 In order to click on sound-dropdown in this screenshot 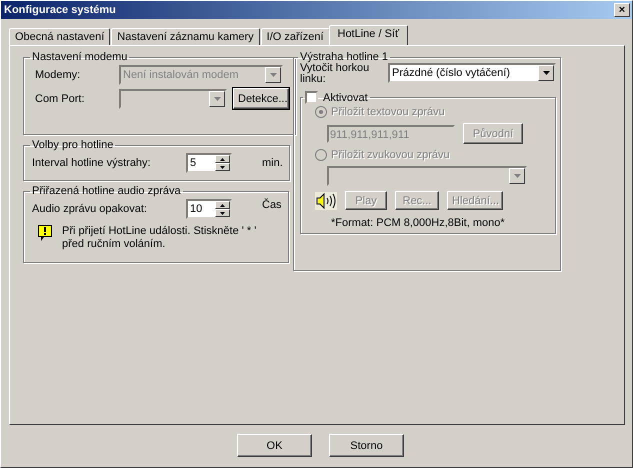, I will do `click(427, 176)`.